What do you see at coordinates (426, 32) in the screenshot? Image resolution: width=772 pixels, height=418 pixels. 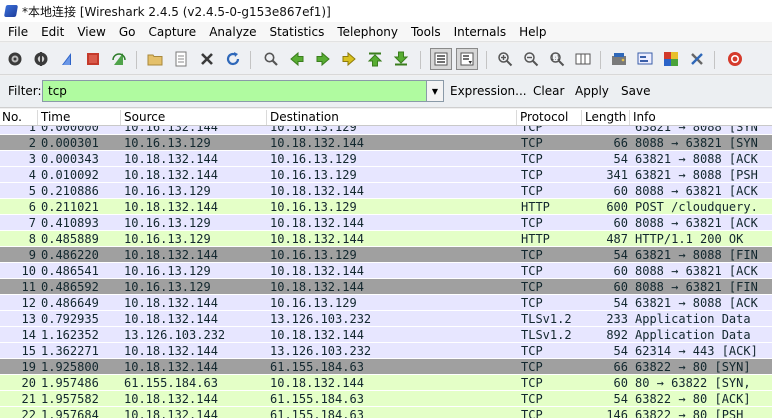 I see `menu-tools: Tools` at bounding box center [426, 32].